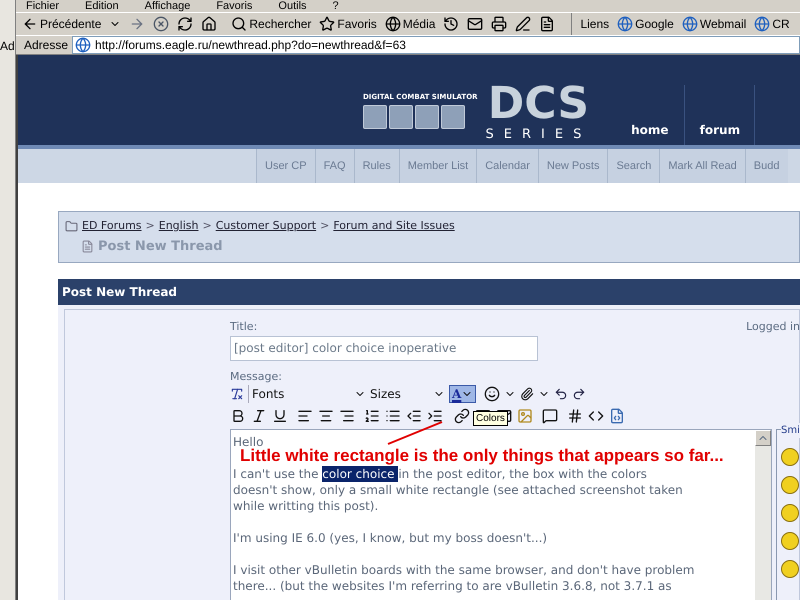  I want to click on back-button: Précédente, so click(62, 24).